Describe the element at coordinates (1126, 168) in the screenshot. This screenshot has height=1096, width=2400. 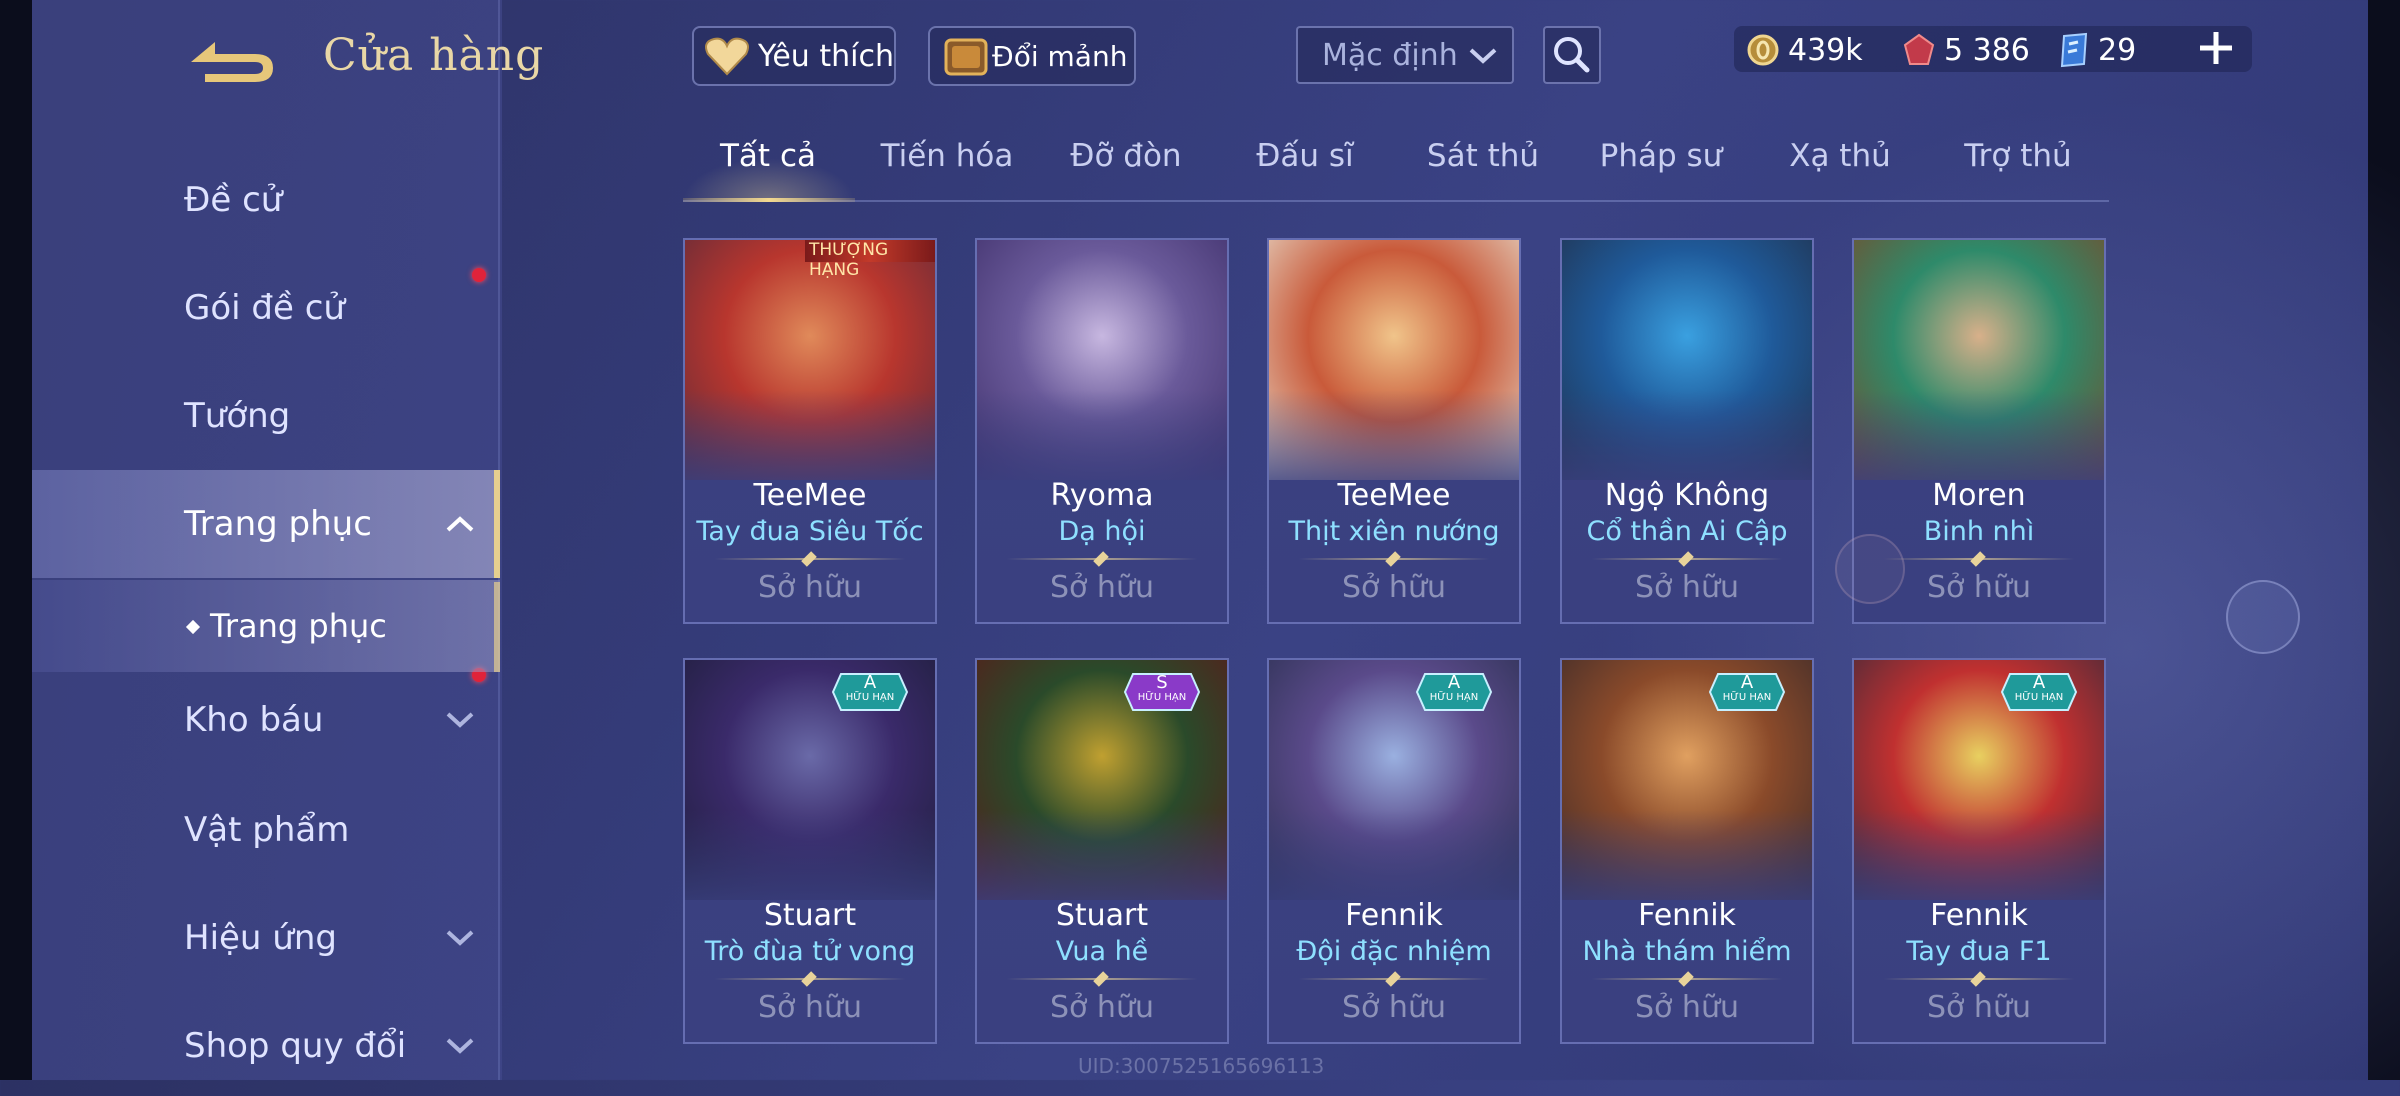
I see `tab-đỡ-đòn: Đỡ đòn` at that location.